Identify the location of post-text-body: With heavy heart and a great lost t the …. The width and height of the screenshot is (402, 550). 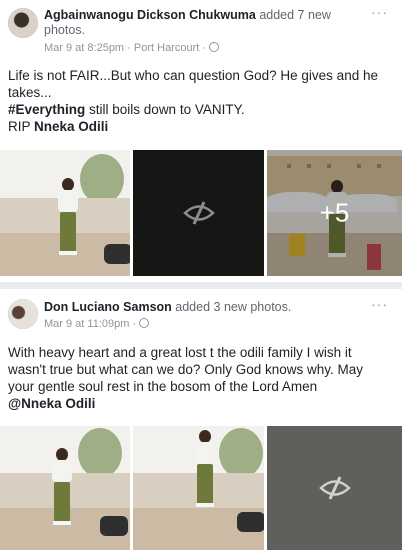
(185, 369).